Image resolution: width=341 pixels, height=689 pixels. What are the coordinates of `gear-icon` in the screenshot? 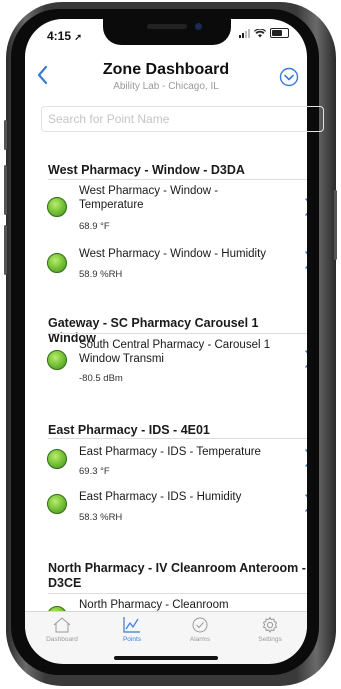 It's located at (270, 625).